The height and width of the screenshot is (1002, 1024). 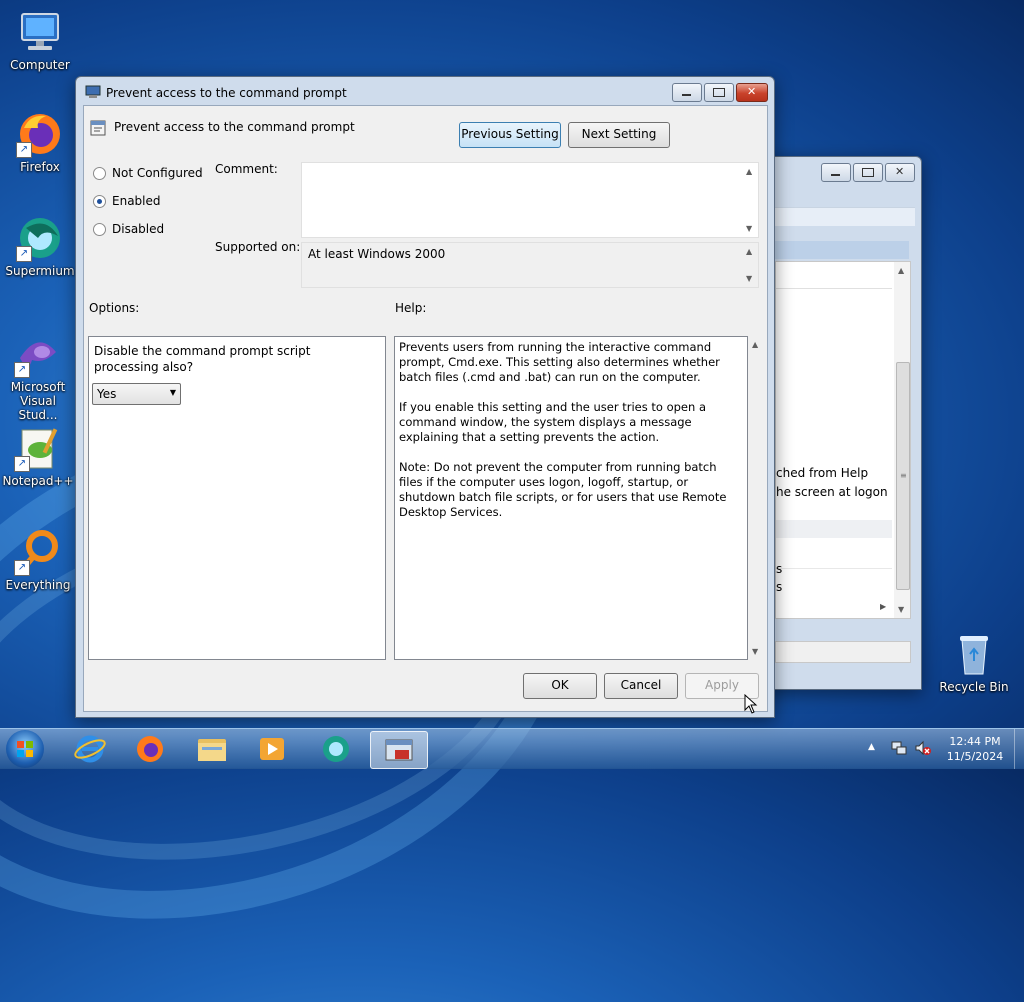 I want to click on dialog-titlebar: Prevent access to the command prompt ✕, so click(x=425, y=91).